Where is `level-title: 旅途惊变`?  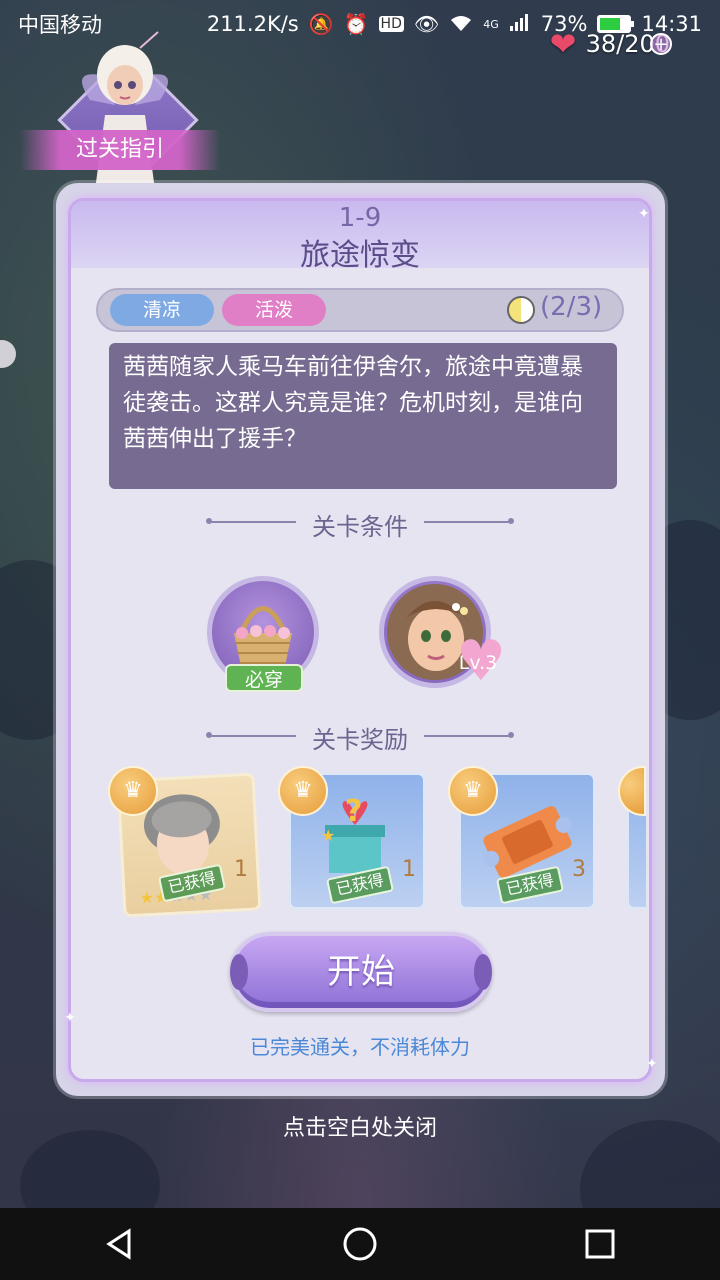
level-title: 旅途惊变 is located at coordinates (360, 255).